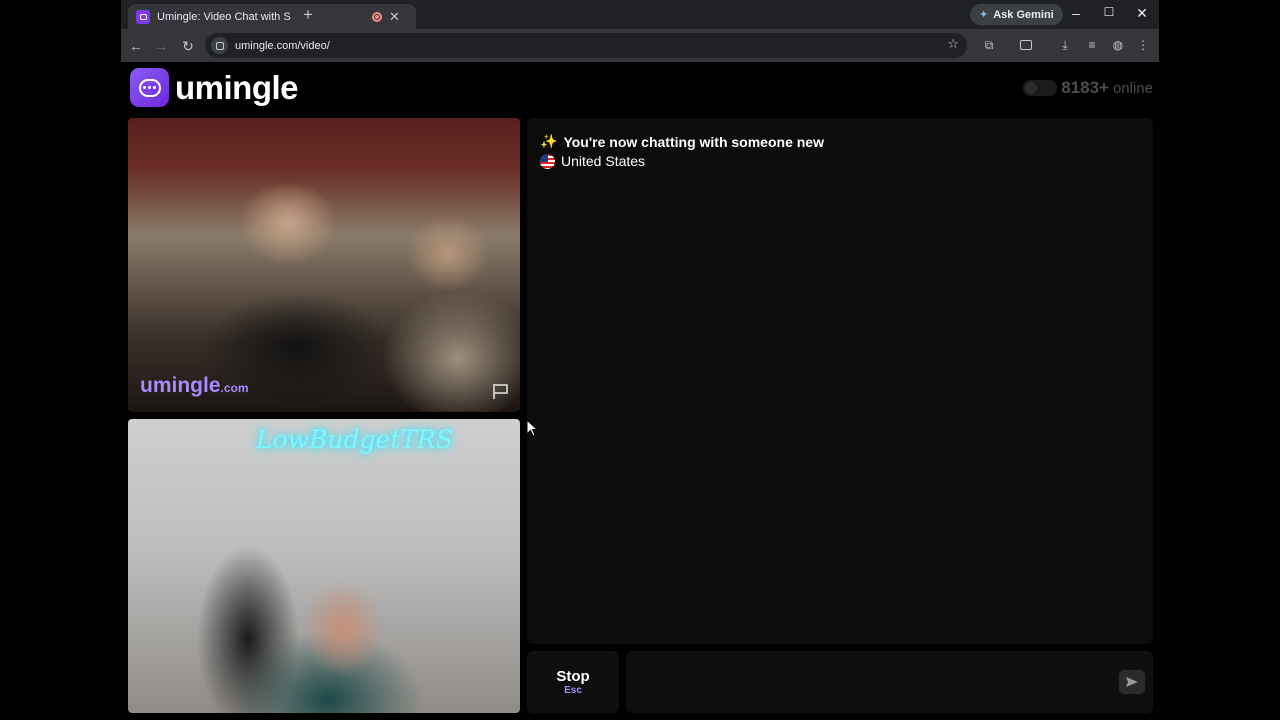 The width and height of the screenshot is (1280, 720). Describe the element at coordinates (1023, 14) in the screenshot. I see `ask-gemini-label: Ask Gemini` at that location.